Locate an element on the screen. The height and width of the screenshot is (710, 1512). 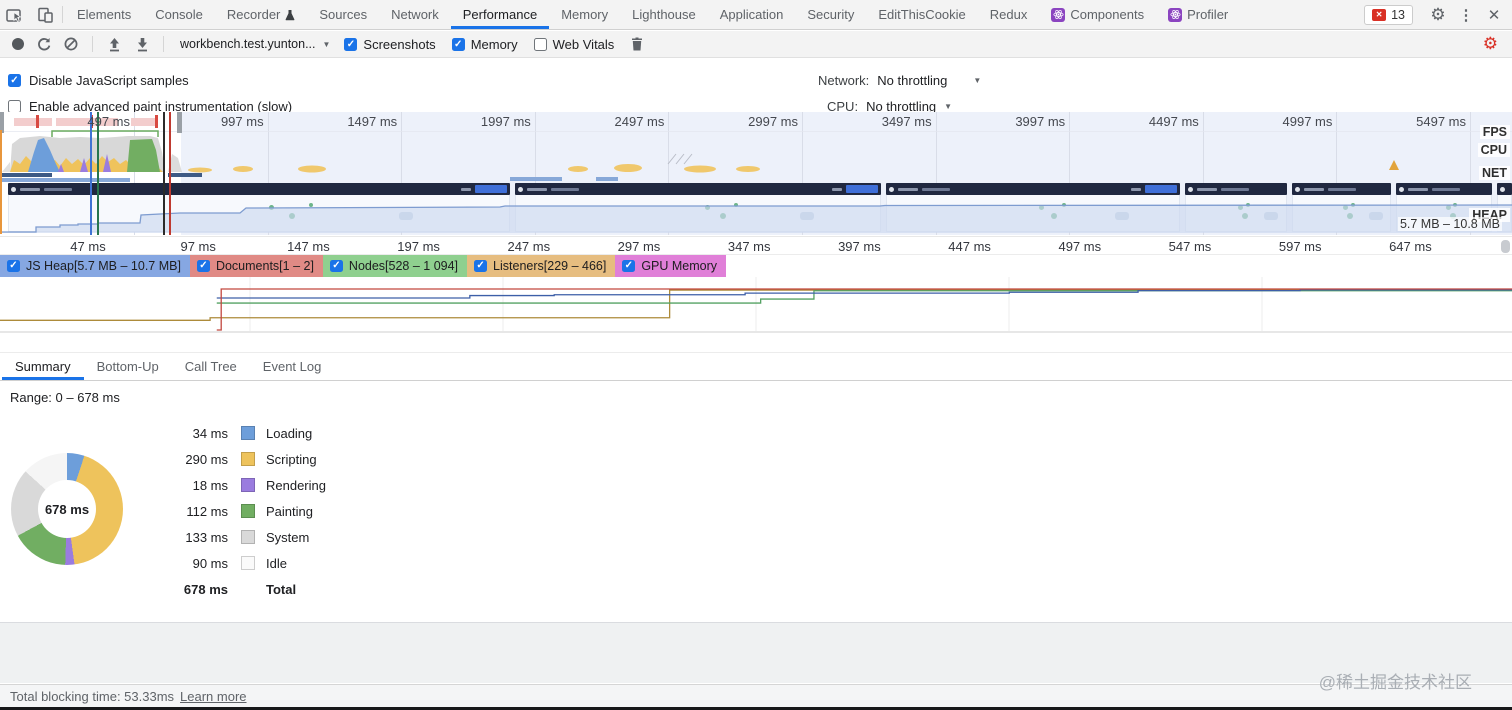
counter-toggle-nodes: ✓ Nodes[528 – 1 094] is located at coordinates (395, 266).